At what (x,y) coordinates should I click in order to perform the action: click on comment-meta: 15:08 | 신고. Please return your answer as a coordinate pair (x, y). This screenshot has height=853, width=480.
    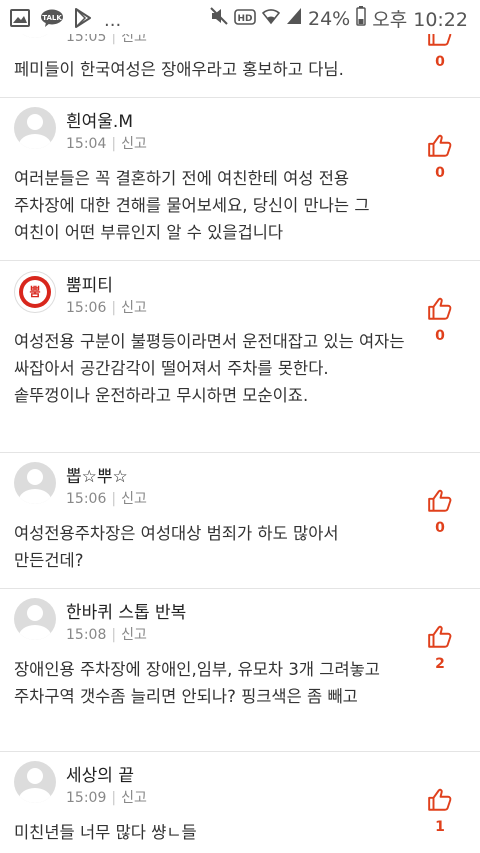
    Looking at the image, I should click on (106, 635).